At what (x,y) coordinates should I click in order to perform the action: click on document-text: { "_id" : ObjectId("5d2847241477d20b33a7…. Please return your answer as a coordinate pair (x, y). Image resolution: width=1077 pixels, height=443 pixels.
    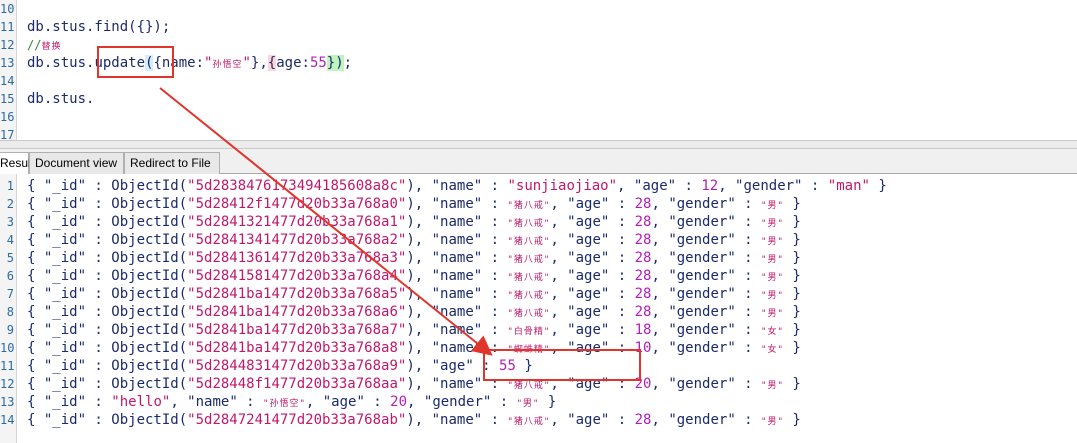
    Looking at the image, I should click on (414, 421).